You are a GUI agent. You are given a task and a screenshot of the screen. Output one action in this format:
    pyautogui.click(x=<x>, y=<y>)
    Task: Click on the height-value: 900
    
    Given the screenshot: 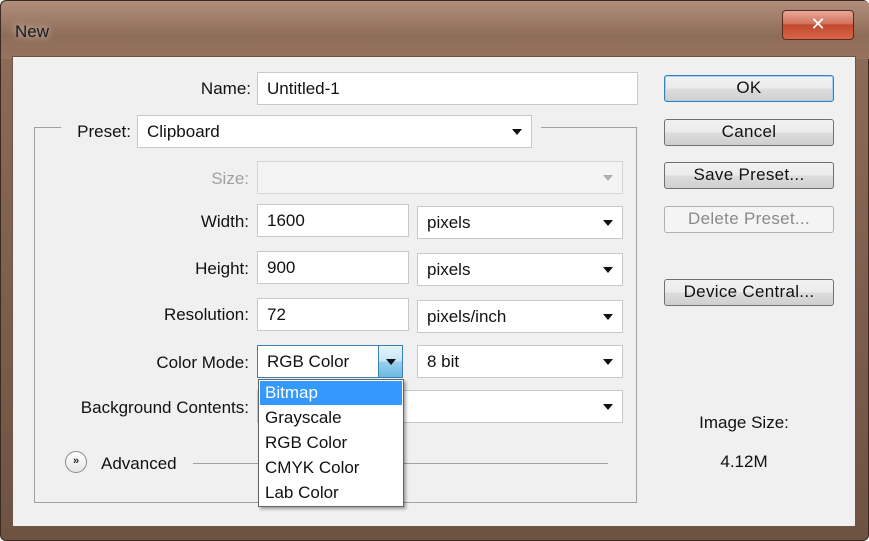 What is the action you would take?
    pyautogui.click(x=281, y=267)
    